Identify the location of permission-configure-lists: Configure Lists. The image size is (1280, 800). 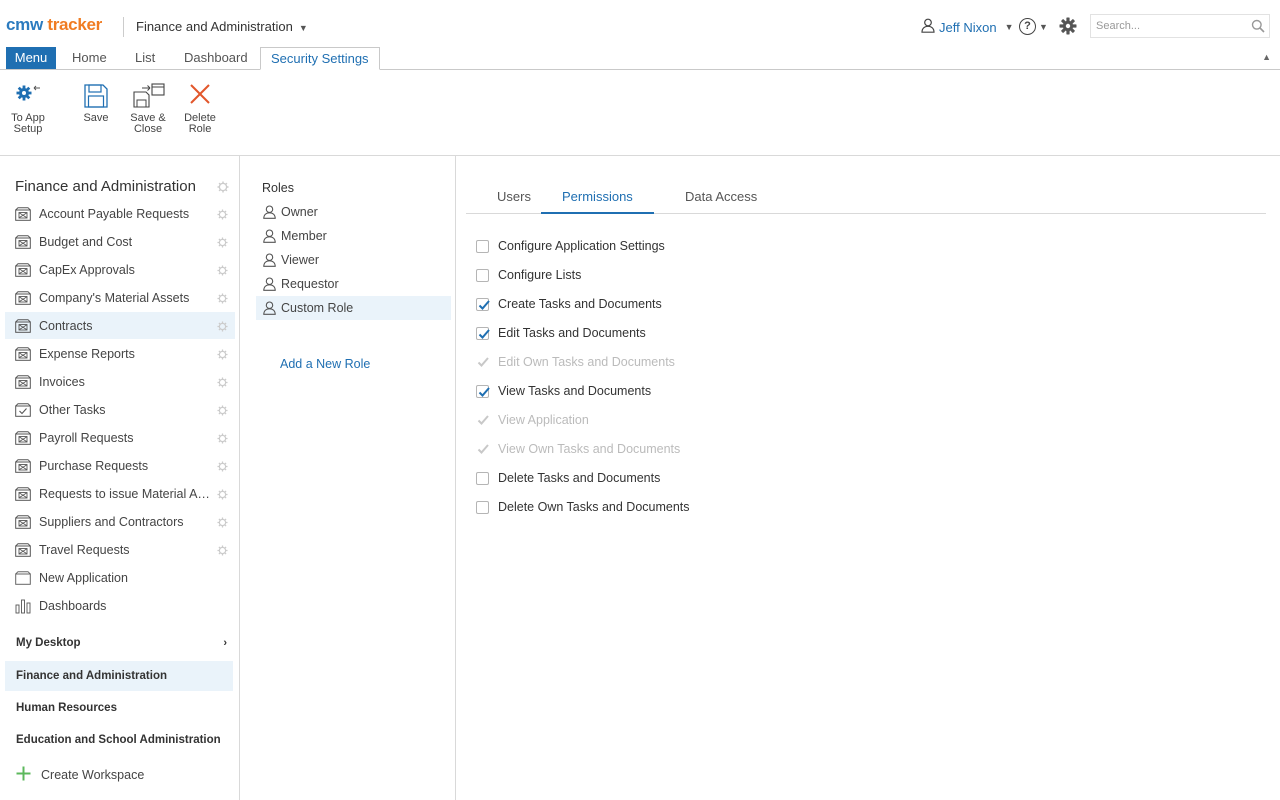
(528, 275).